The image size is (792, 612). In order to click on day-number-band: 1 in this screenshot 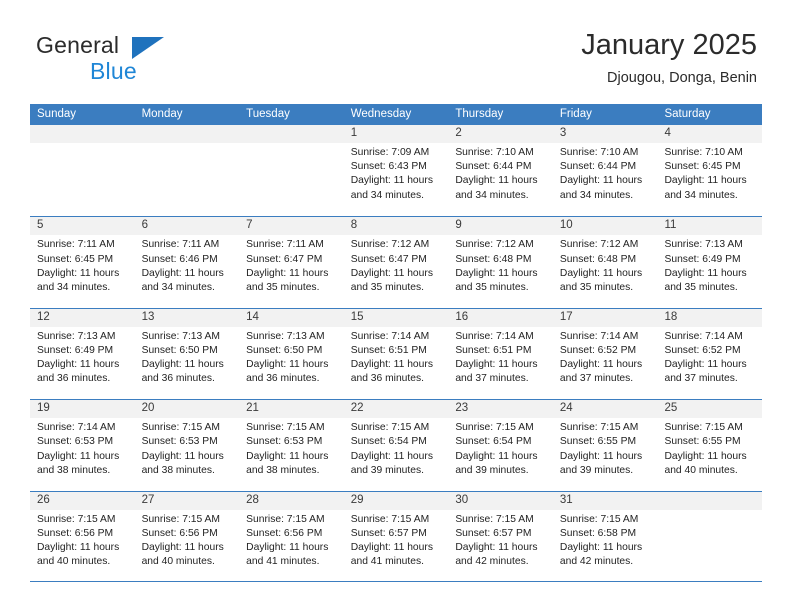, I will do `click(396, 134)`.